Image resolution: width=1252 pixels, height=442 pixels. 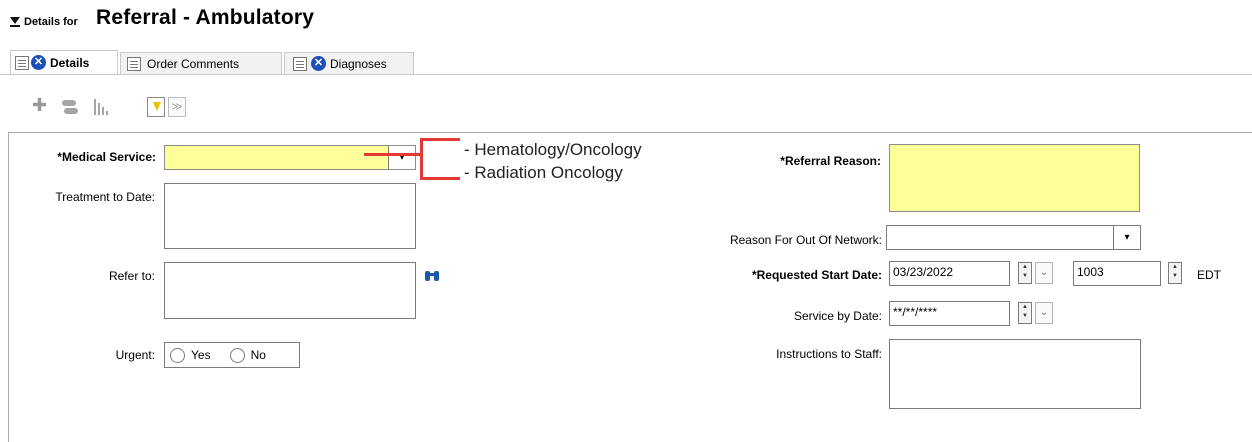 I want to click on tab-order-comments: Order Comments, so click(x=201, y=63).